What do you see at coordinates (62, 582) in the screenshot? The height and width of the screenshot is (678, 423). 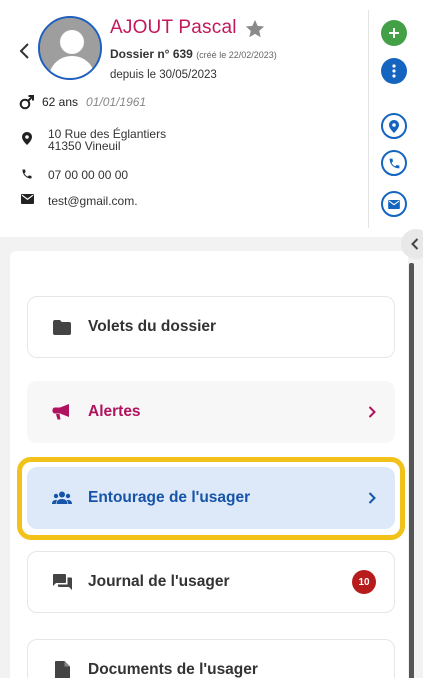 I see `chat-icon` at bounding box center [62, 582].